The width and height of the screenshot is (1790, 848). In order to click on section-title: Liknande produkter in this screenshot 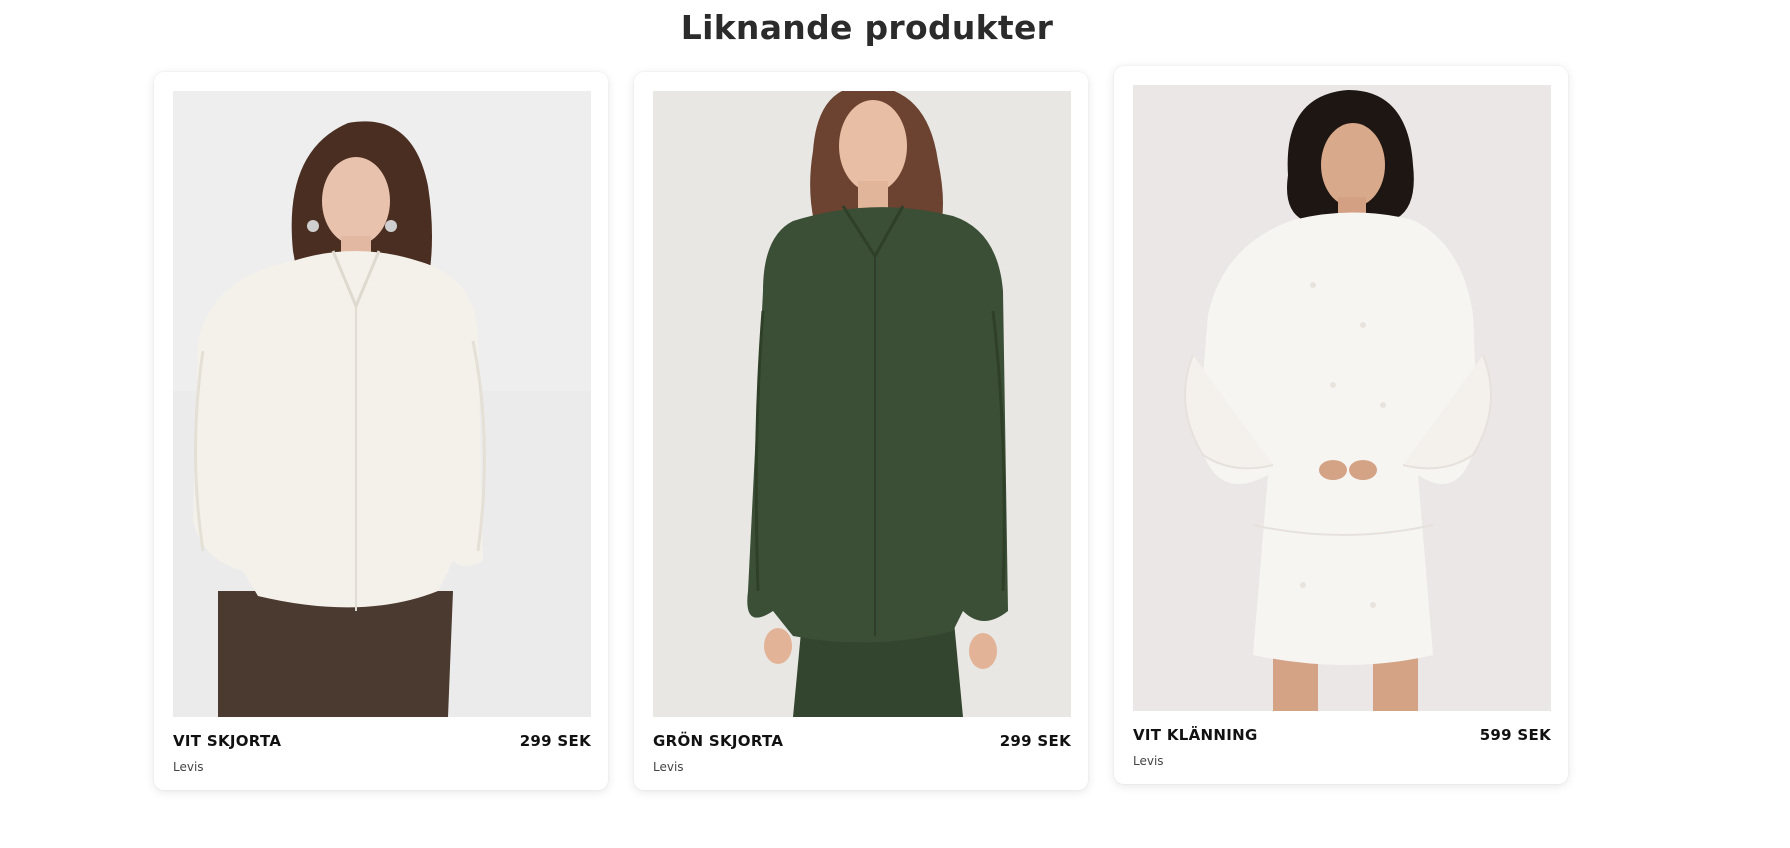, I will do `click(867, 27)`.